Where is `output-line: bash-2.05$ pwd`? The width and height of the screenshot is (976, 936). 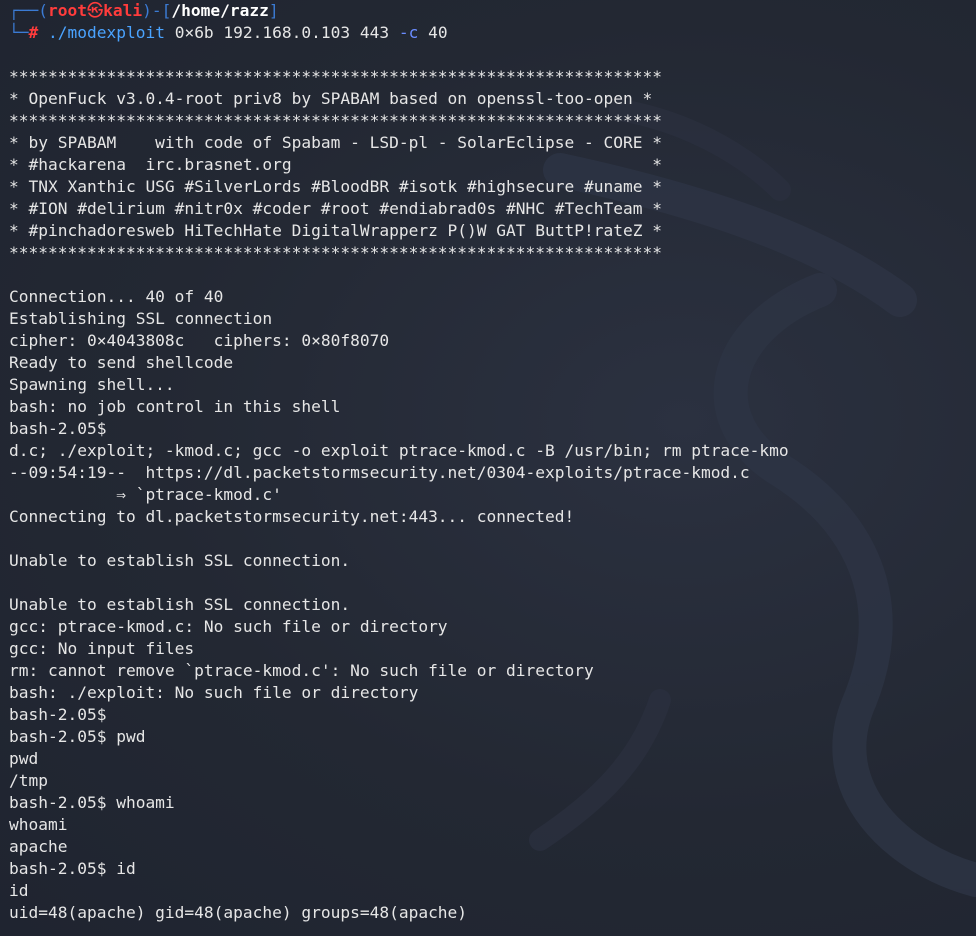
output-line: bash-2.05$ pwd is located at coordinates (77, 736).